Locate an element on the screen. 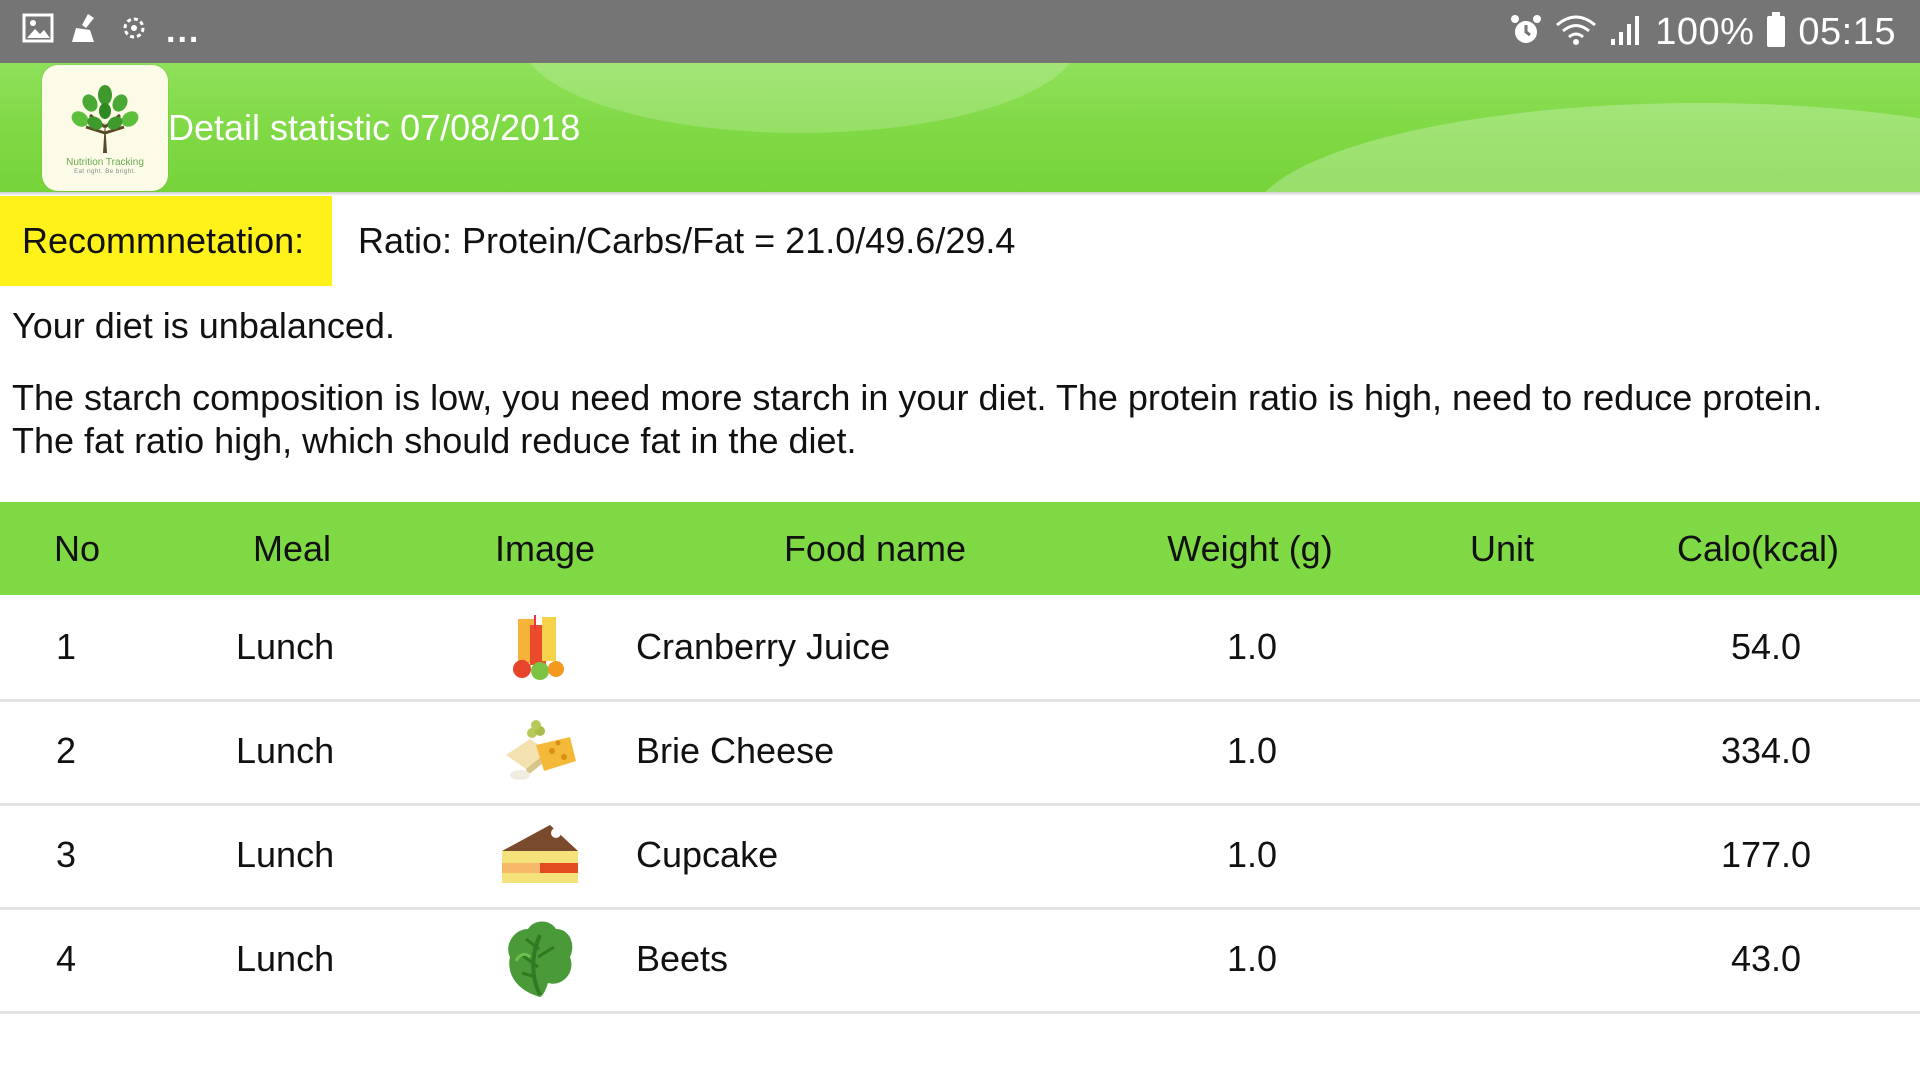  row-food-name: Brie Cheese is located at coordinates (735, 750).